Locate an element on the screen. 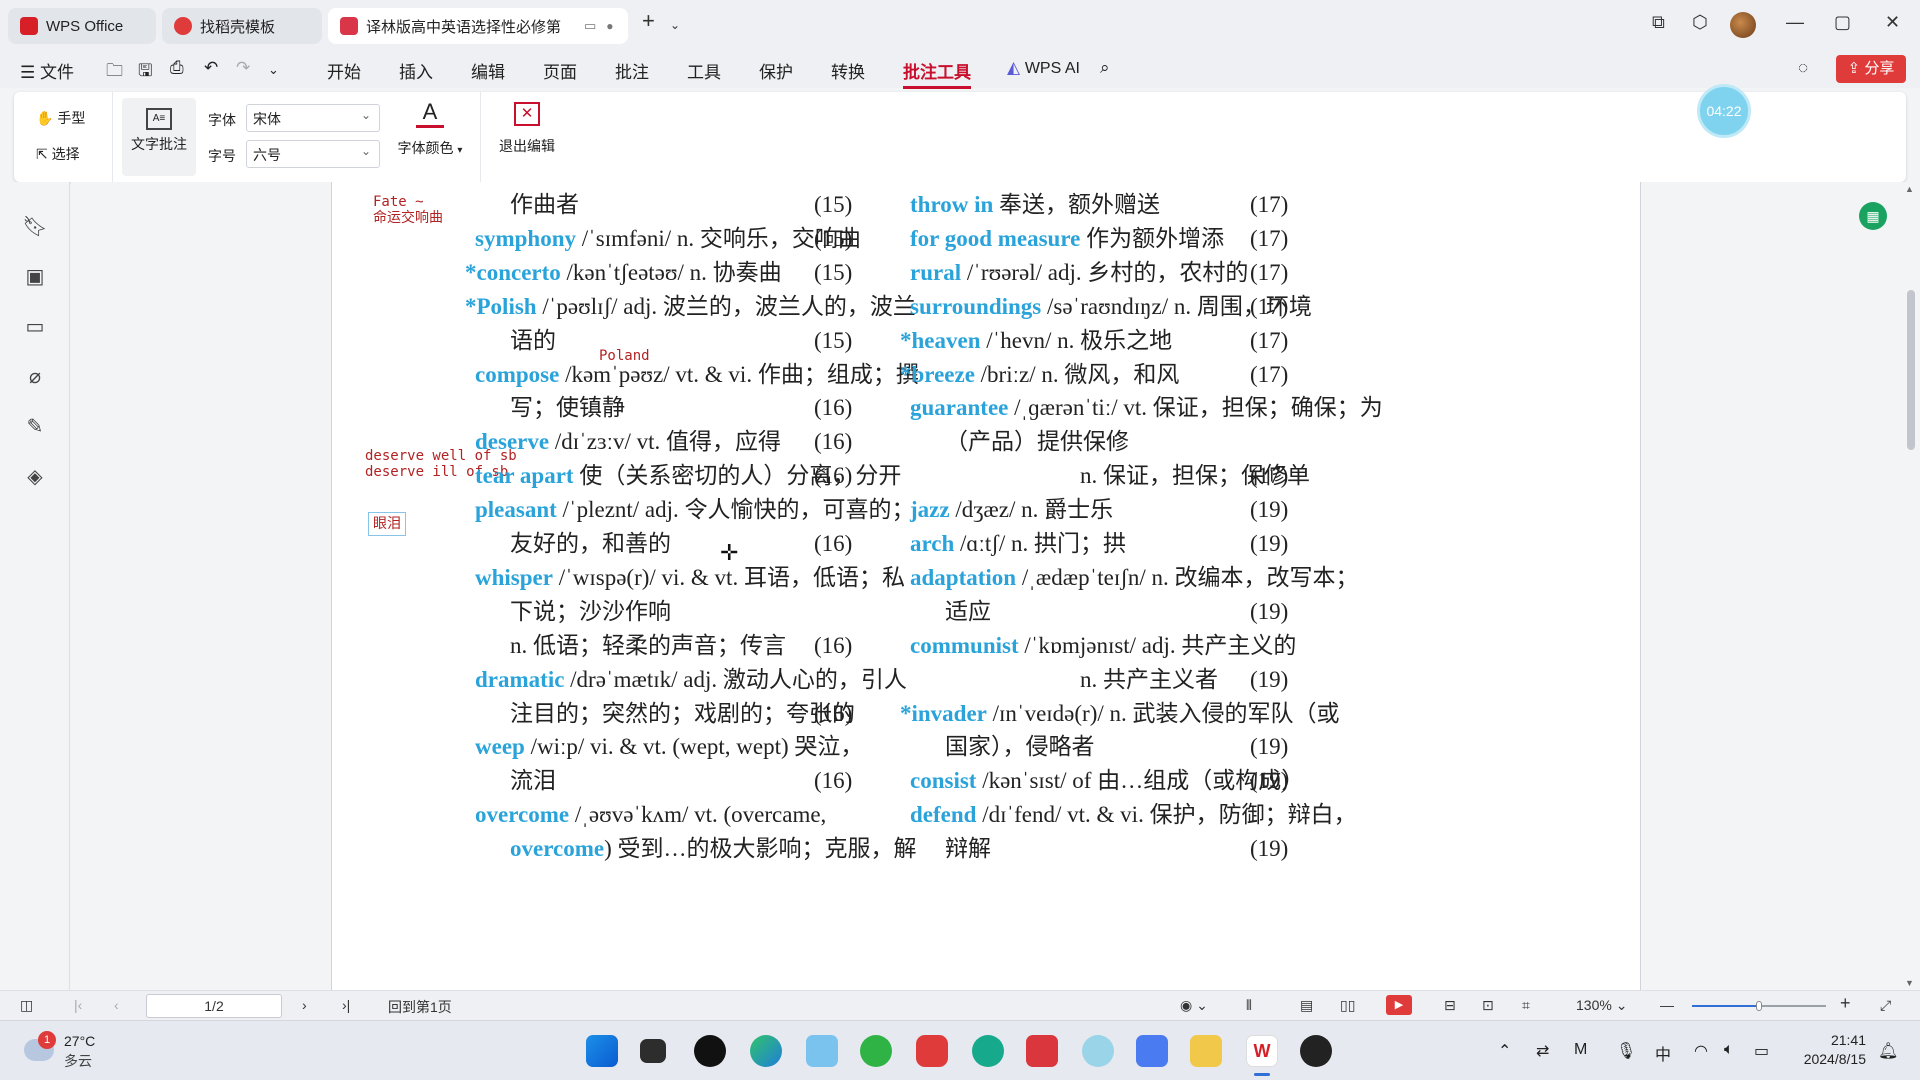 The height and width of the screenshot is (1080, 1920). tab-template: 找稻壳模板 is located at coordinates (242, 26).